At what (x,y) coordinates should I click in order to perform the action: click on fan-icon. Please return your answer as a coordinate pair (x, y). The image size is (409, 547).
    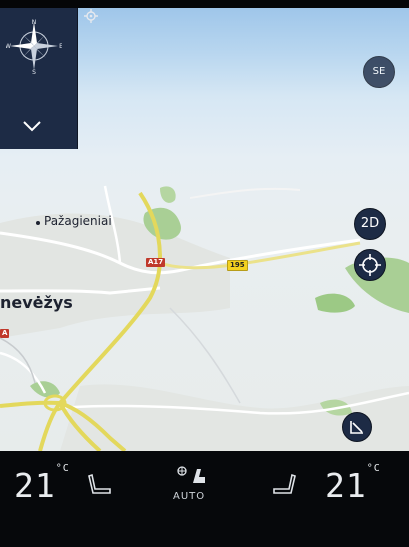
    Looking at the image, I should click on (192, 475).